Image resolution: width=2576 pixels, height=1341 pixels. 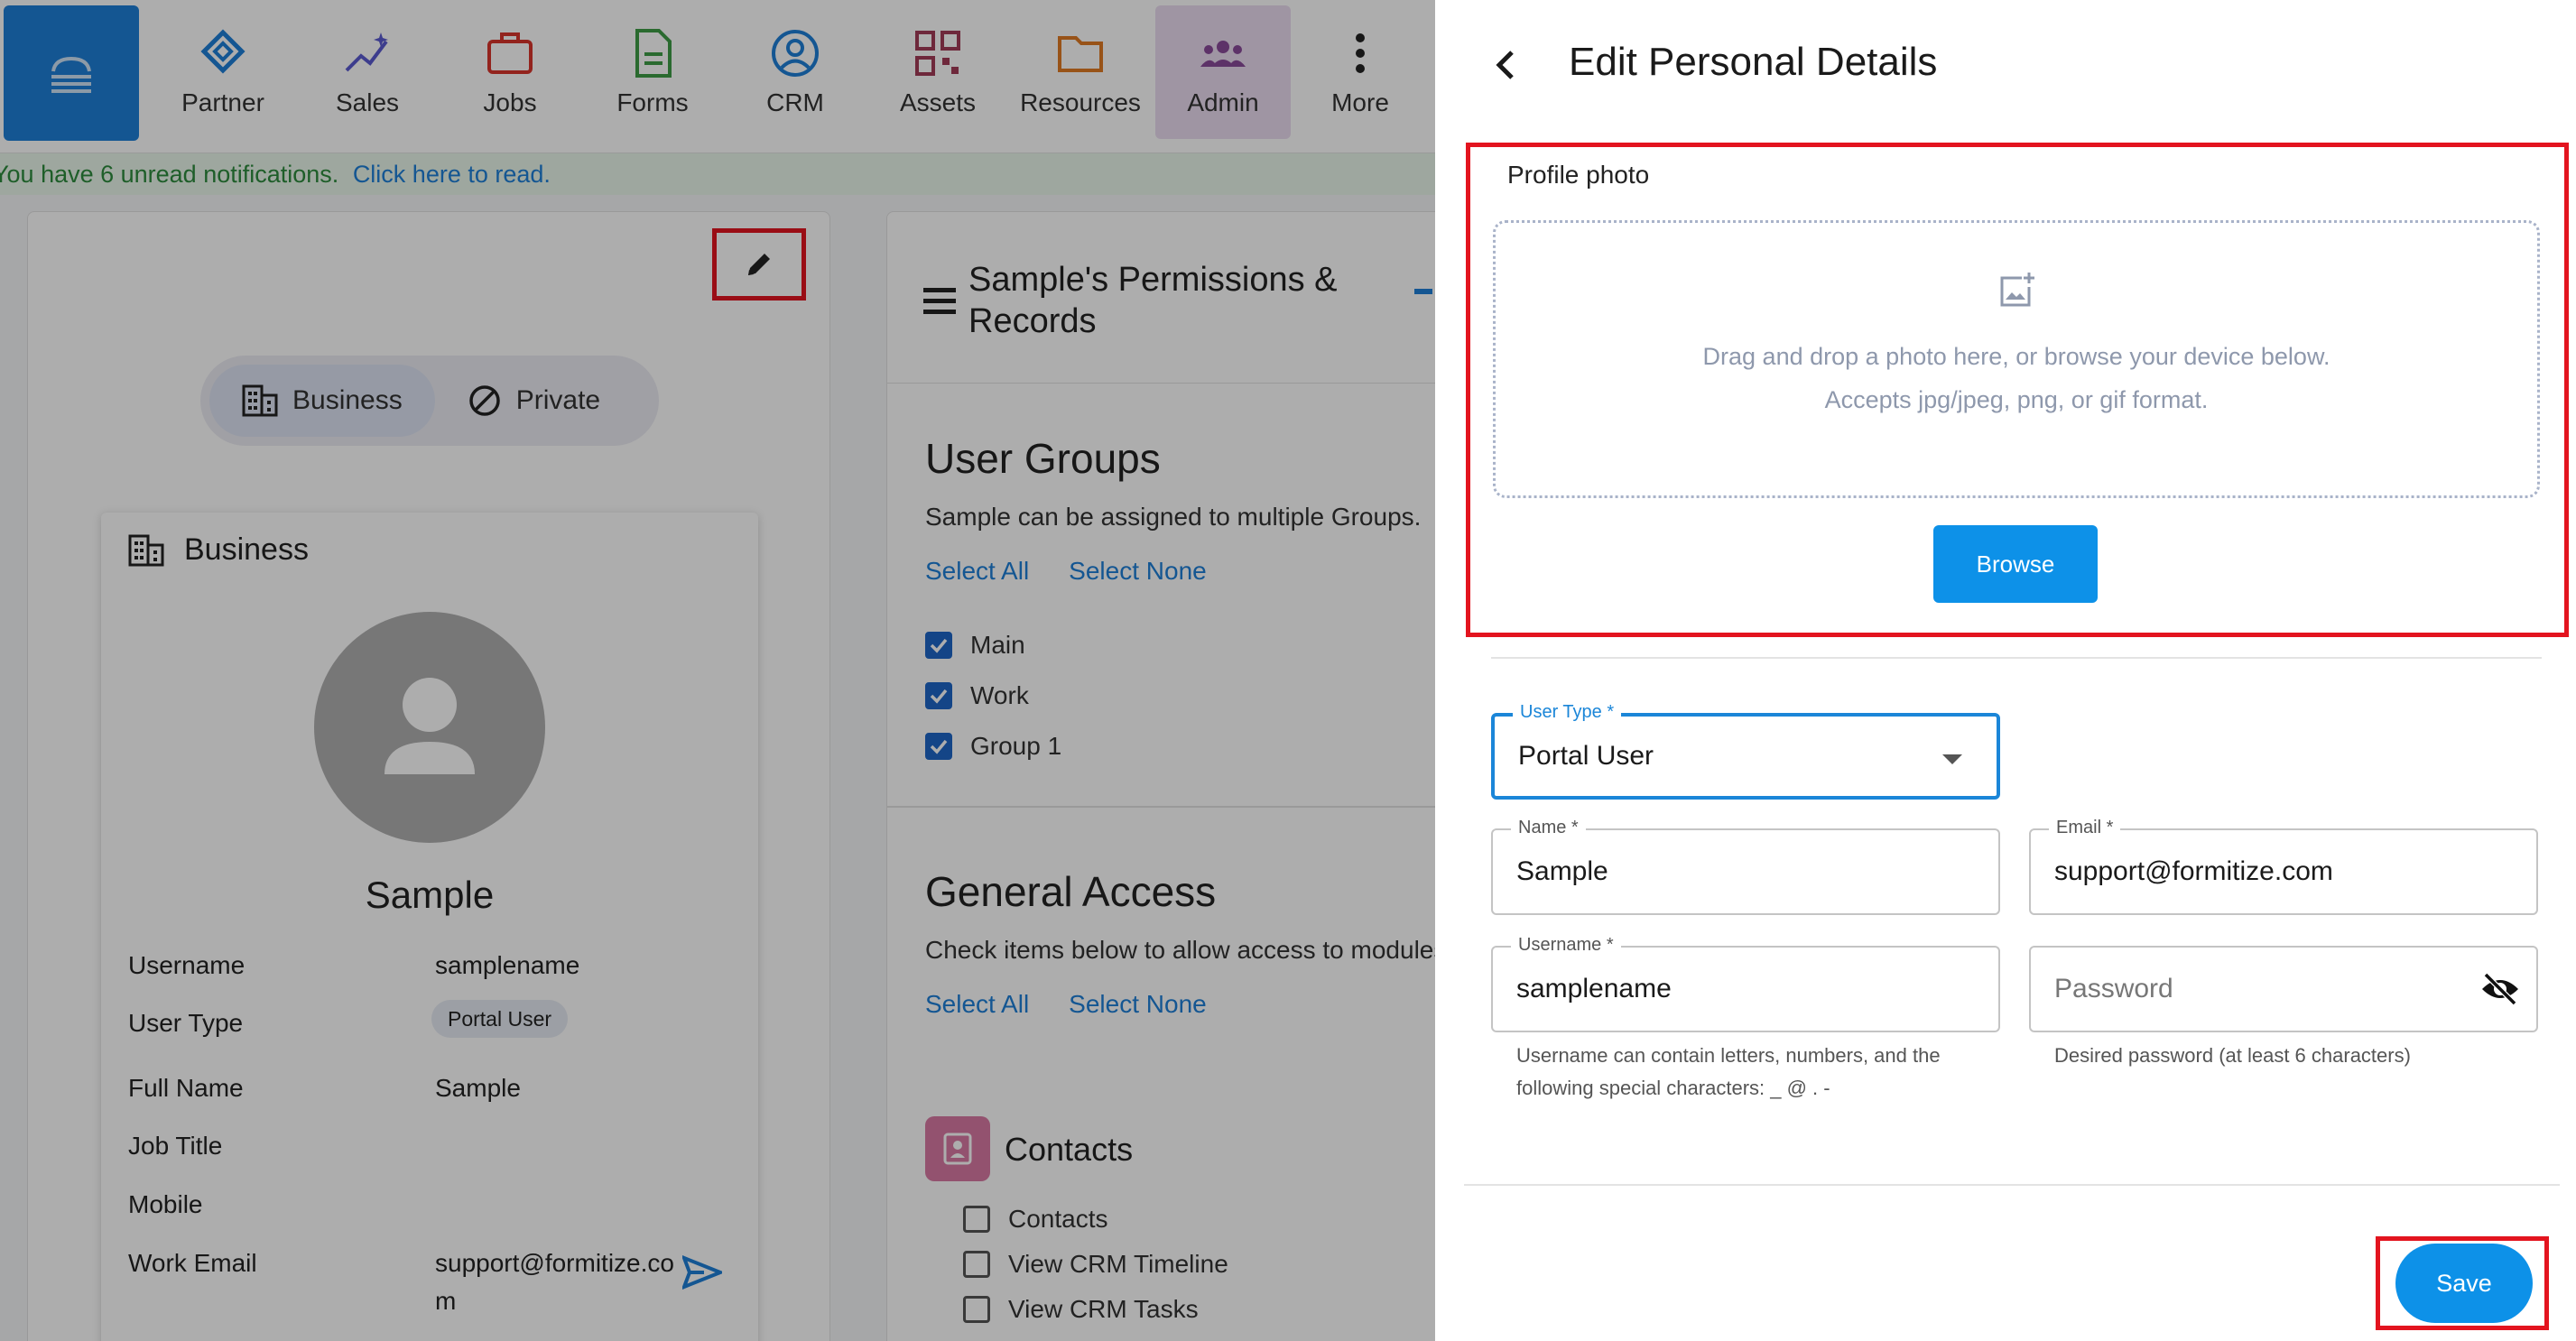 I want to click on group-label-main: Main, so click(x=998, y=645).